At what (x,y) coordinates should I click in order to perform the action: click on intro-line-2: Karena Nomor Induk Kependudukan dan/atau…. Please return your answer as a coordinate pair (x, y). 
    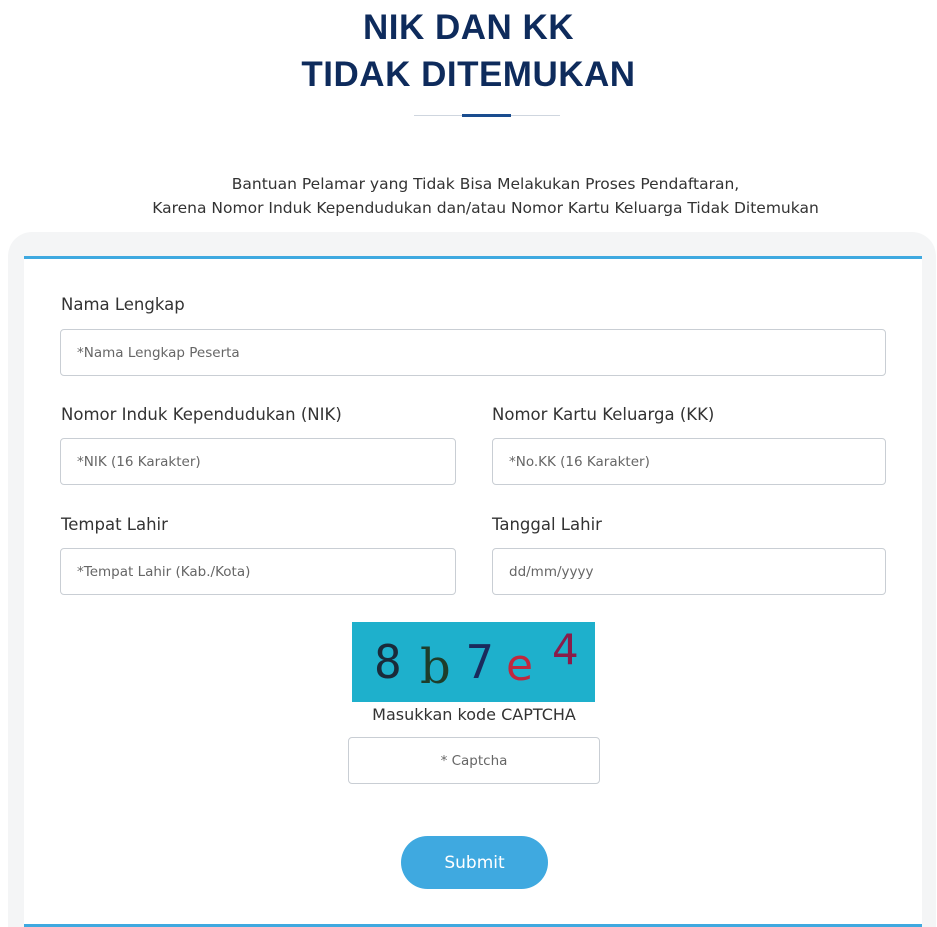
    Looking at the image, I should click on (485, 208).